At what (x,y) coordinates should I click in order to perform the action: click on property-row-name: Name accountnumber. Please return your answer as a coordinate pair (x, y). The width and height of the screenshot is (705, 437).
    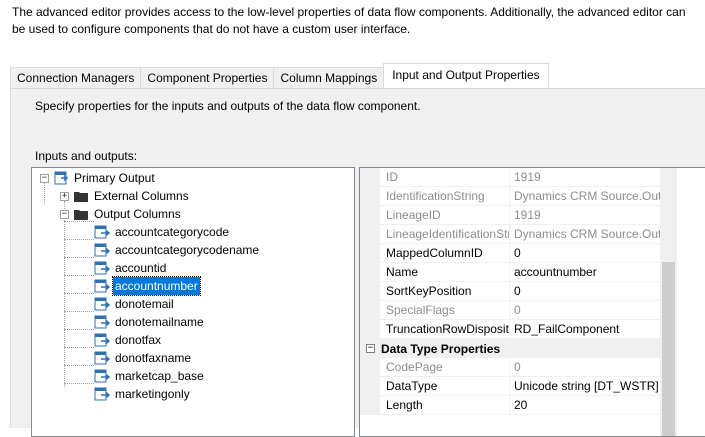
    Looking at the image, I should click on (510, 272).